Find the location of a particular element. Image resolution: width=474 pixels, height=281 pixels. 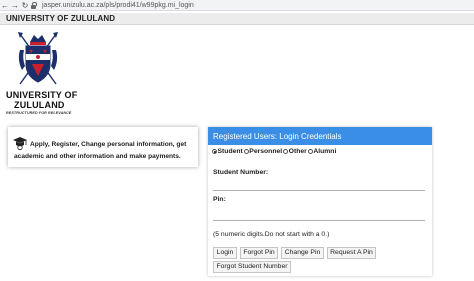

graduation-cap-icon is located at coordinates (20, 144).